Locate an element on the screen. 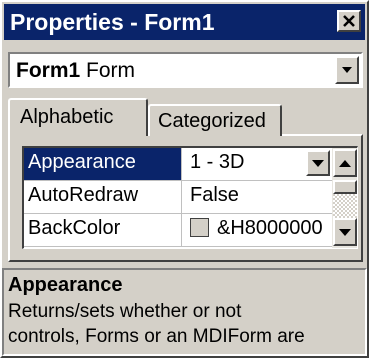  scroll-up-button is located at coordinates (345, 163).